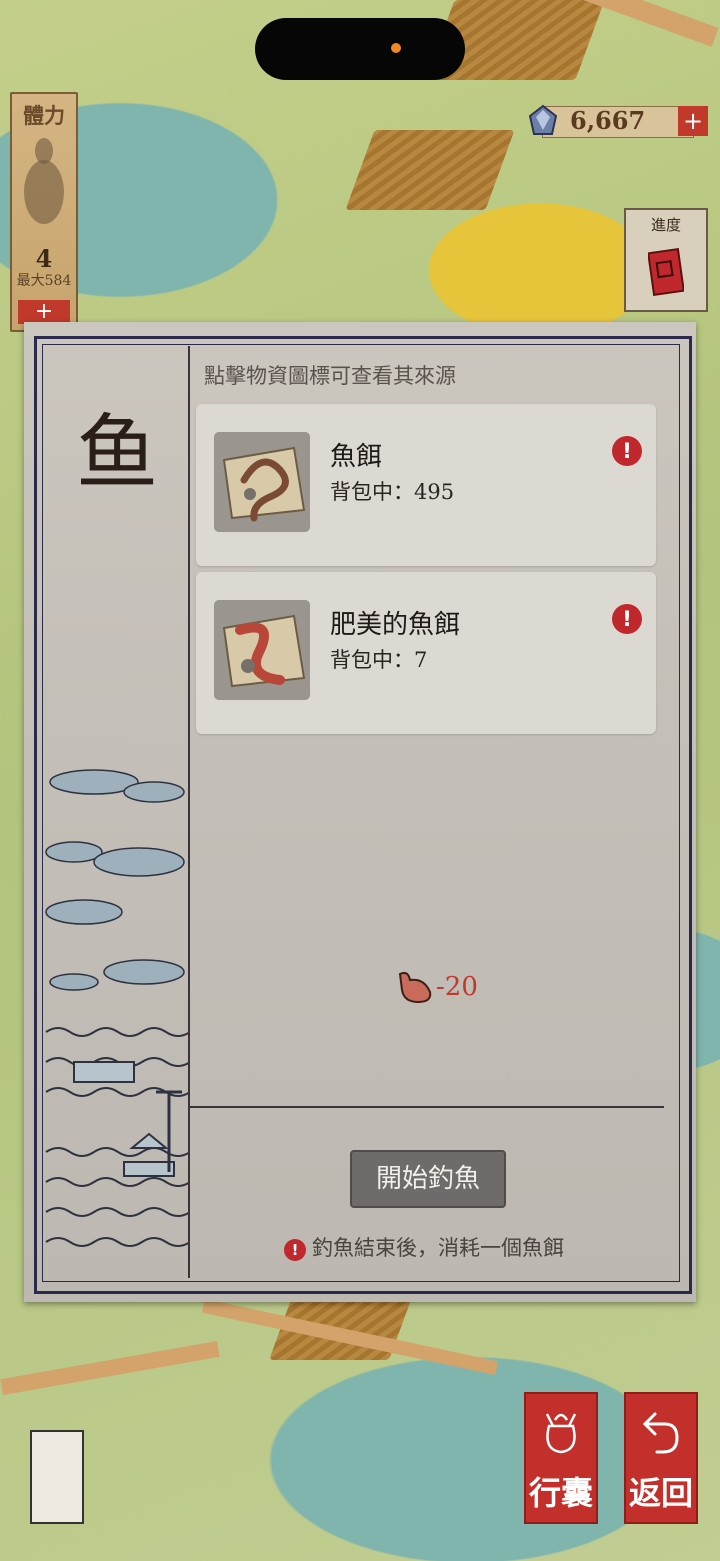  Describe the element at coordinates (44, 181) in the screenshot. I see `gourd-icon` at that location.